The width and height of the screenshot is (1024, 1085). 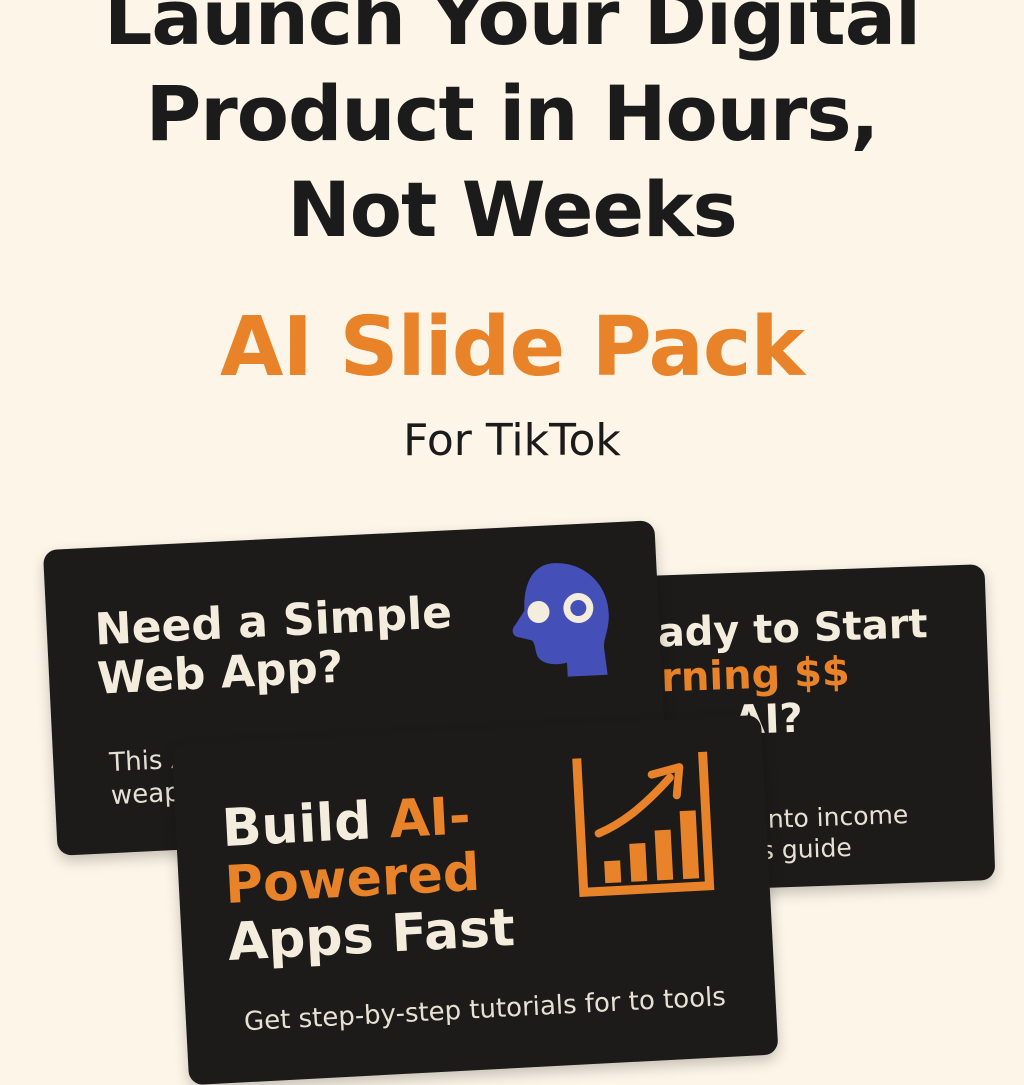 What do you see at coordinates (643, 824) in the screenshot?
I see `growth-chart-icon` at bounding box center [643, 824].